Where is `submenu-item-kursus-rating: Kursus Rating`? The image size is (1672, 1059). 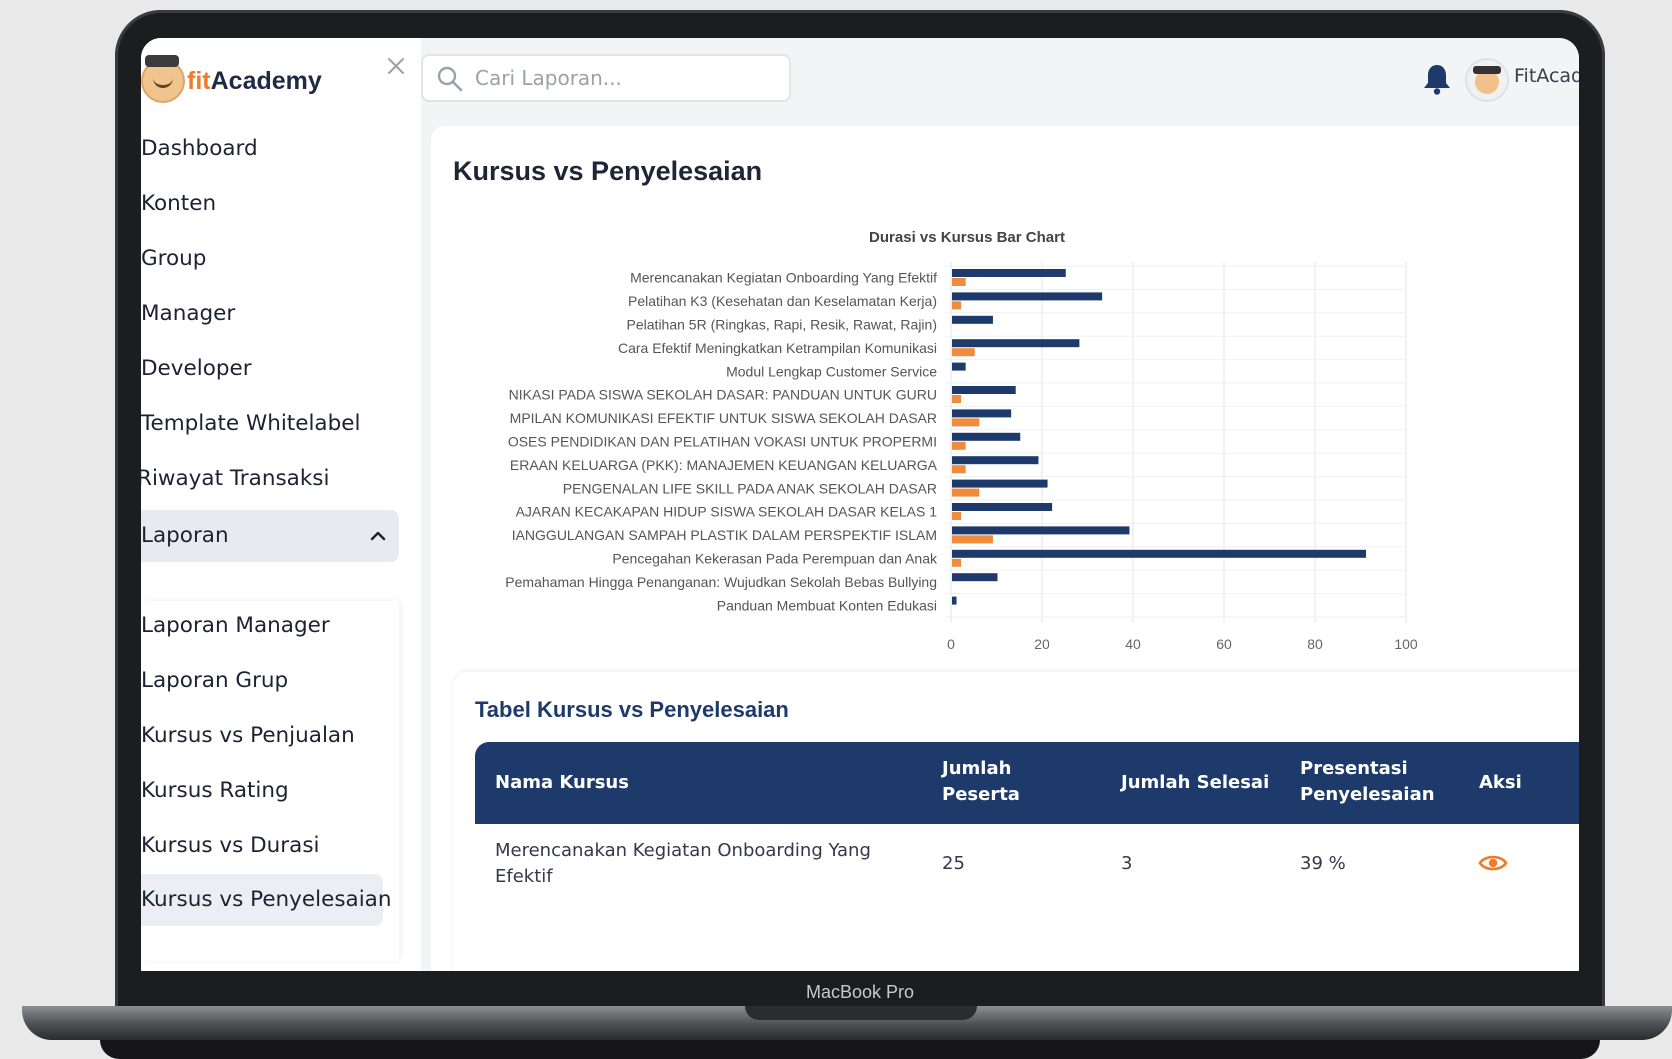
submenu-item-kursus-rating: Kursus Rating is located at coordinates (276, 791).